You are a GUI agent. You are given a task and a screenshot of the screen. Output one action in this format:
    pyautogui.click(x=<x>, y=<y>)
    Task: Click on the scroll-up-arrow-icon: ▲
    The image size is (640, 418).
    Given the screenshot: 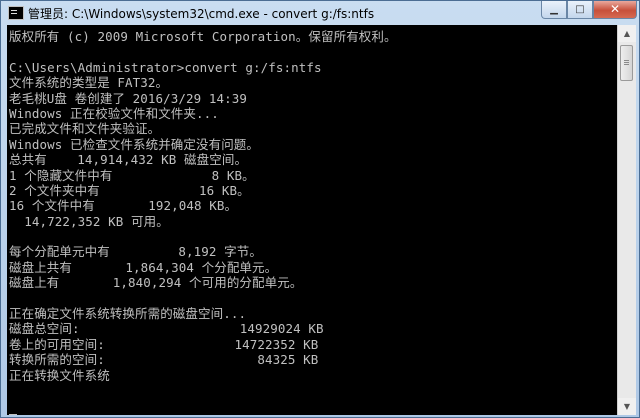 What is the action you would take?
    pyautogui.click(x=627, y=33)
    